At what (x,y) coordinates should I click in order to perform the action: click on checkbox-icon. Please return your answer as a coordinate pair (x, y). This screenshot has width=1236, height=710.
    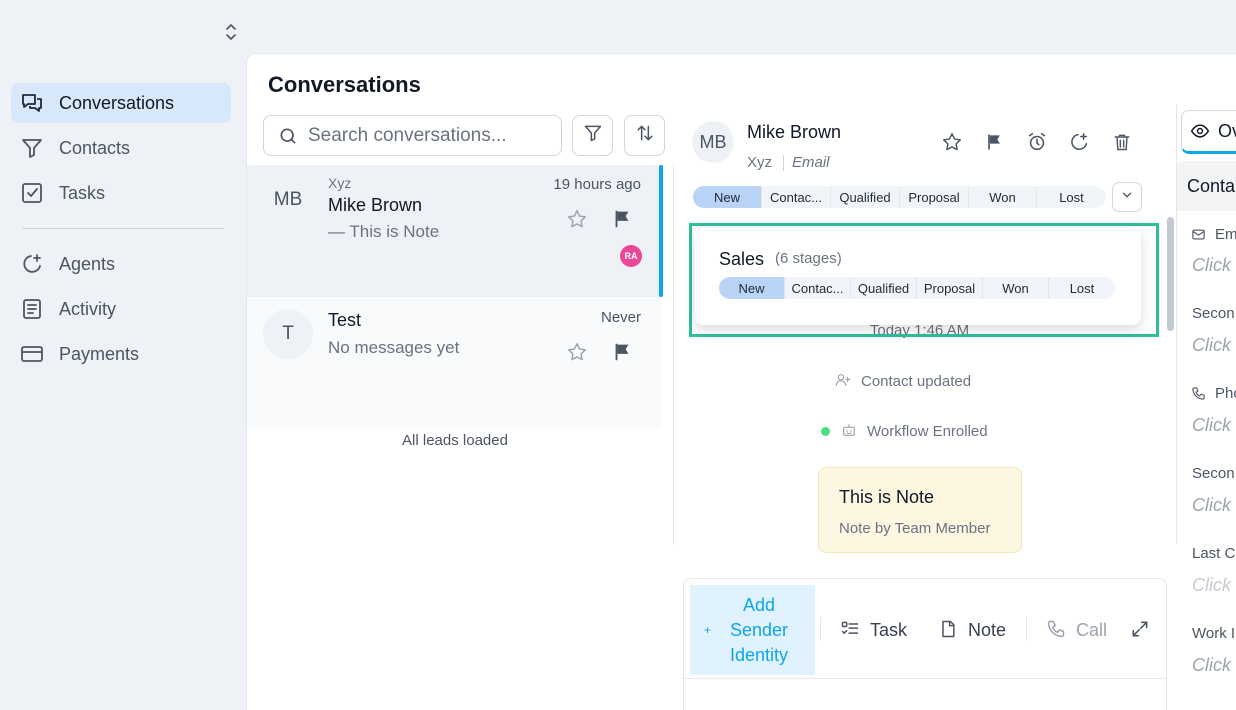
    Looking at the image, I should click on (32, 193).